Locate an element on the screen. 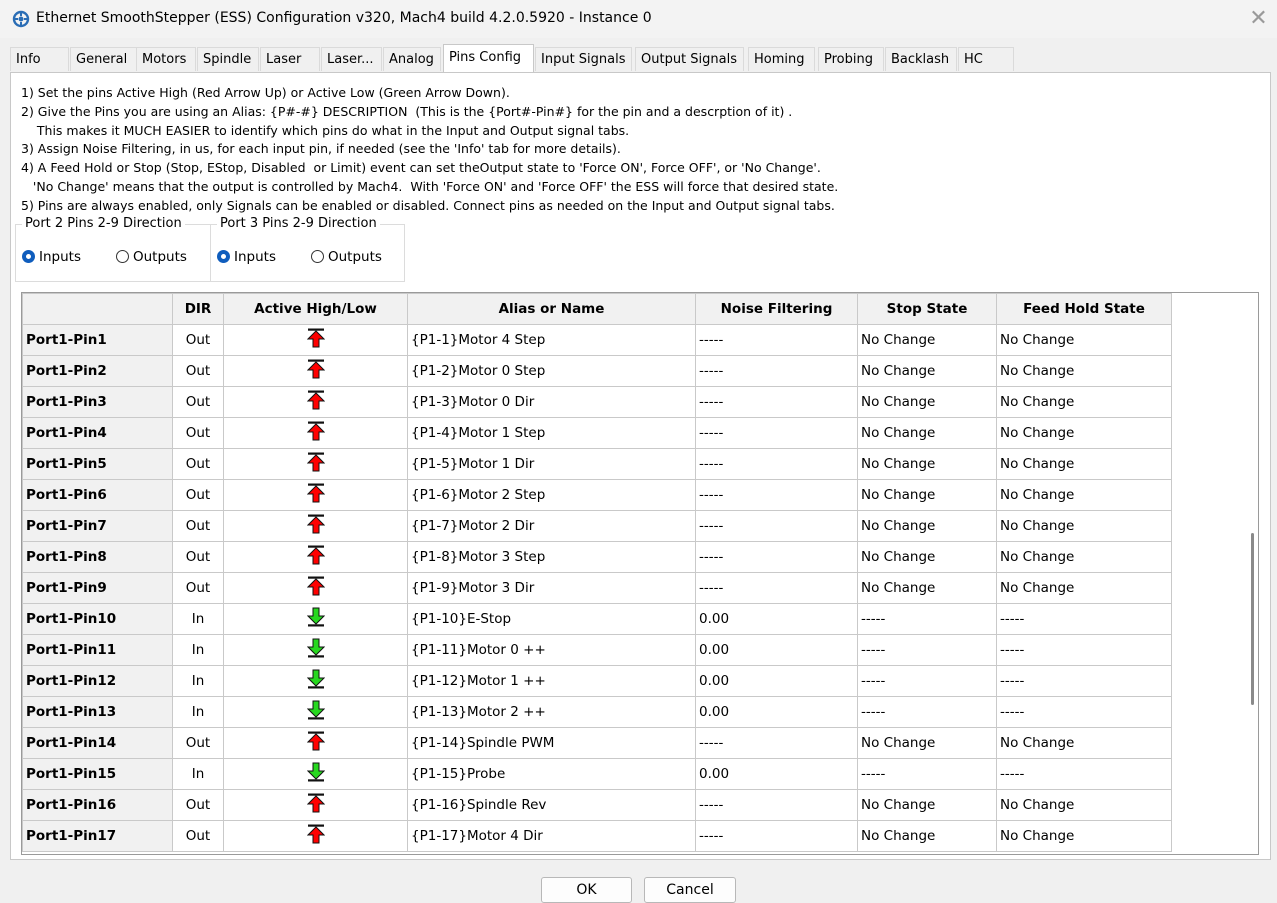  row-header: Port1-Pin1 is located at coordinates (97, 340).